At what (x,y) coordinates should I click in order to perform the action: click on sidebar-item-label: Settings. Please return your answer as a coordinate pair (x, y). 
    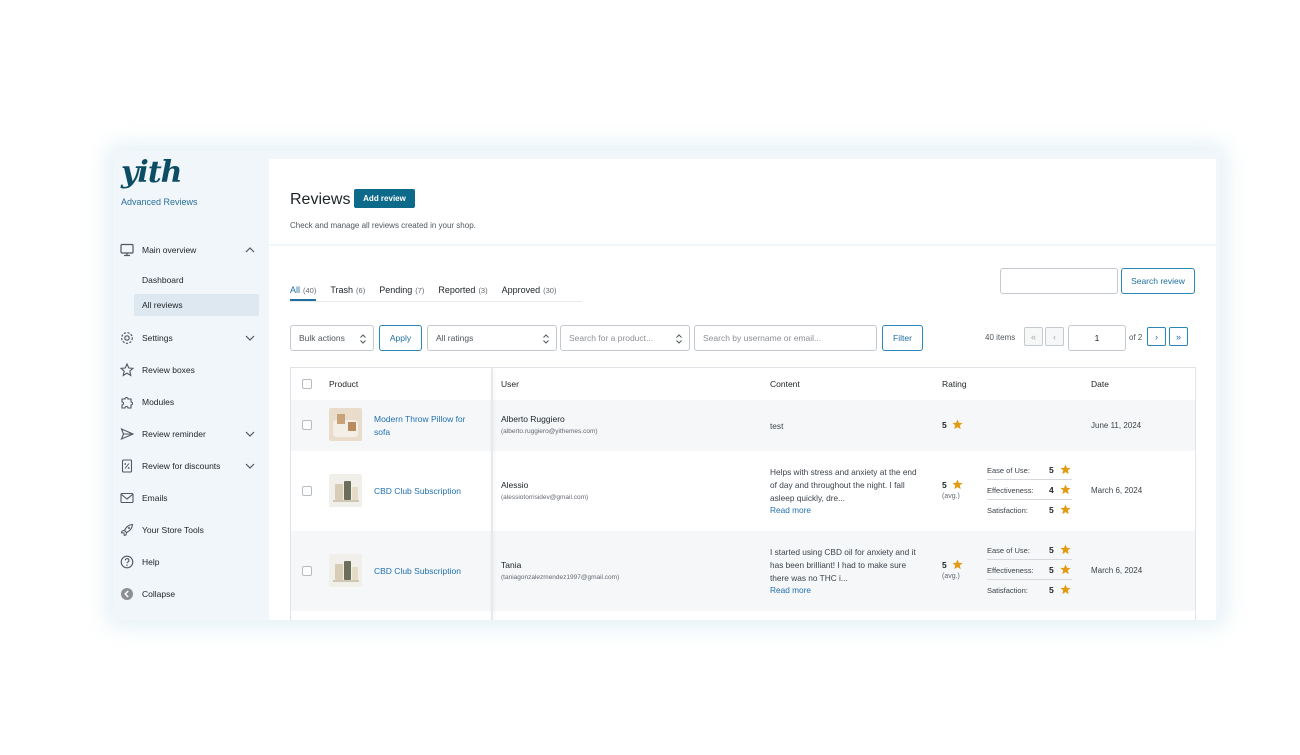
    Looking at the image, I should click on (157, 338).